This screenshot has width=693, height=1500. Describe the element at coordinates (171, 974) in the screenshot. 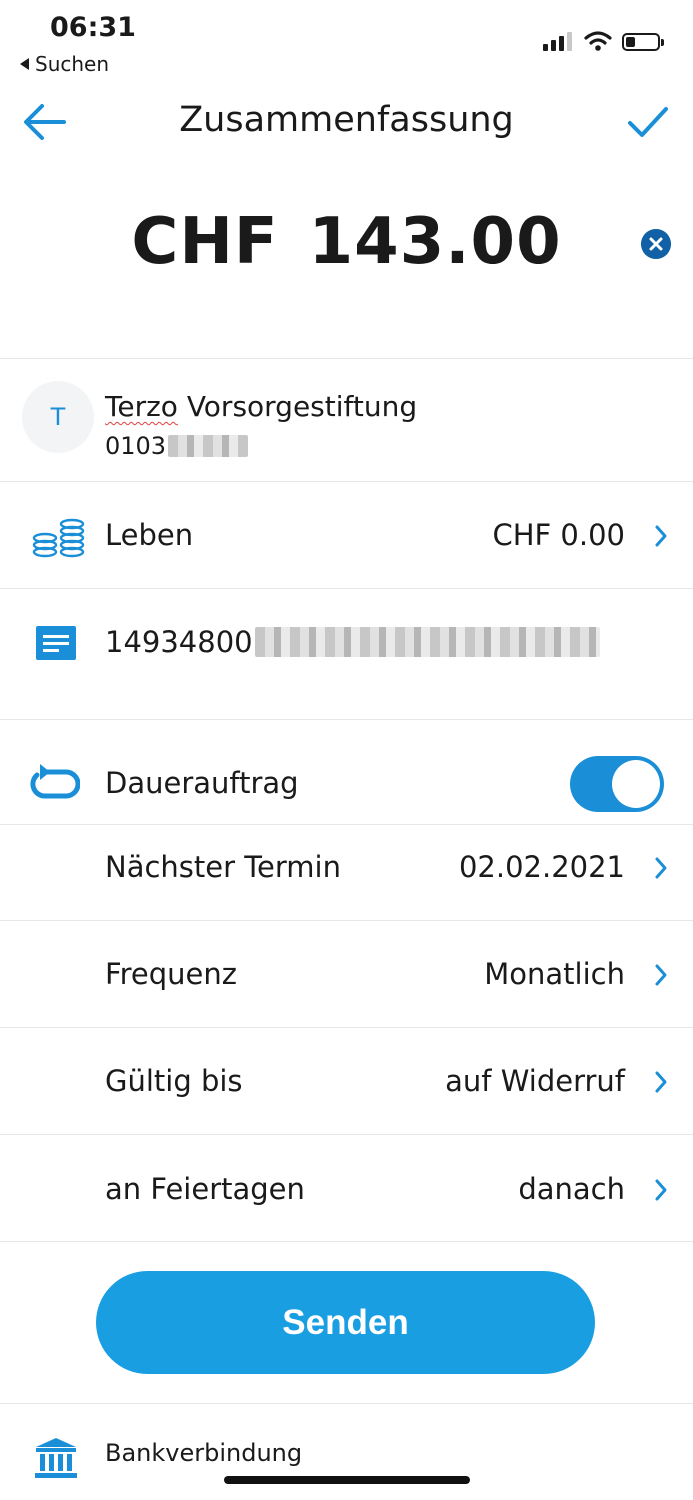

I see `frequency-label: Frequenz` at that location.